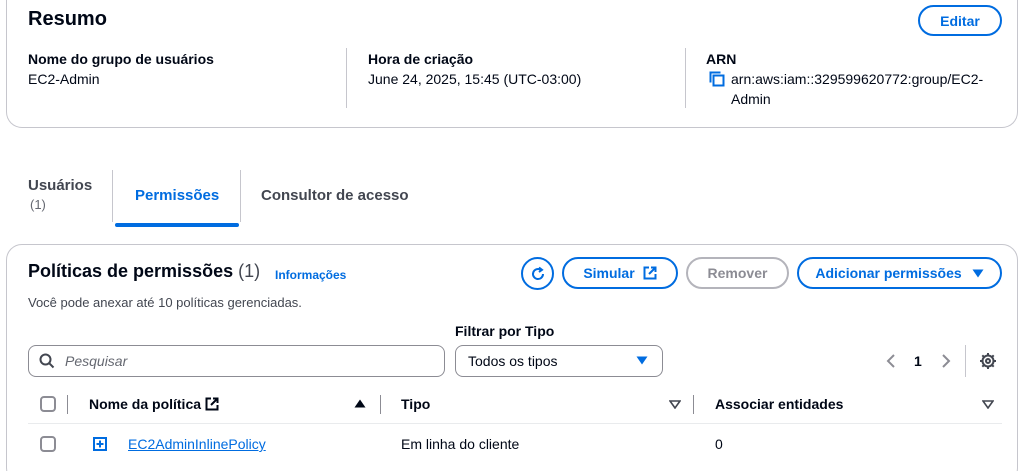 The width and height of the screenshot is (1018, 471). I want to click on column-header-policy-name: Nome da política, so click(145, 404).